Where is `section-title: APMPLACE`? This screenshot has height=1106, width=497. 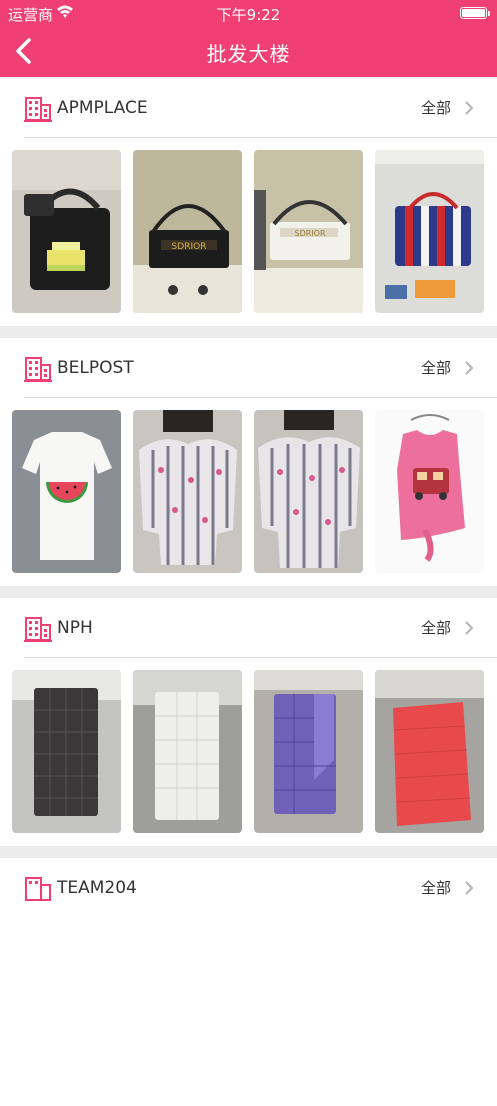 section-title: APMPLACE is located at coordinates (102, 108).